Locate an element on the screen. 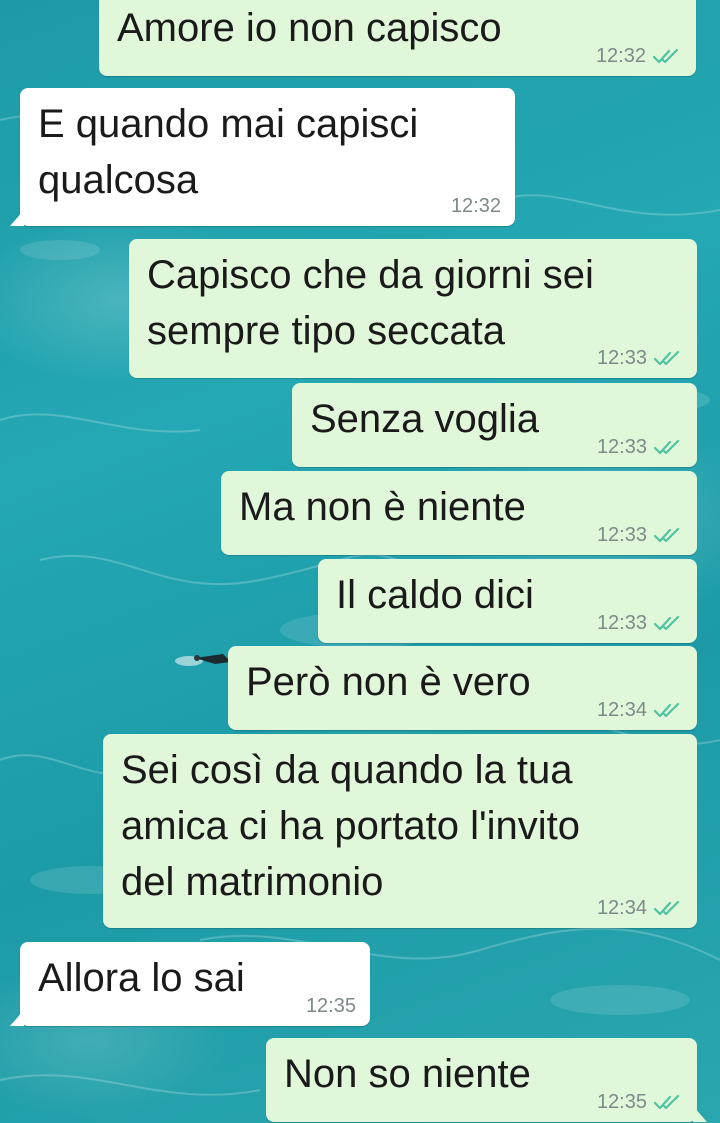 The width and height of the screenshot is (720, 1123). message-bubble-incoming: Allora lo sai 12:35 is located at coordinates (190, 984).